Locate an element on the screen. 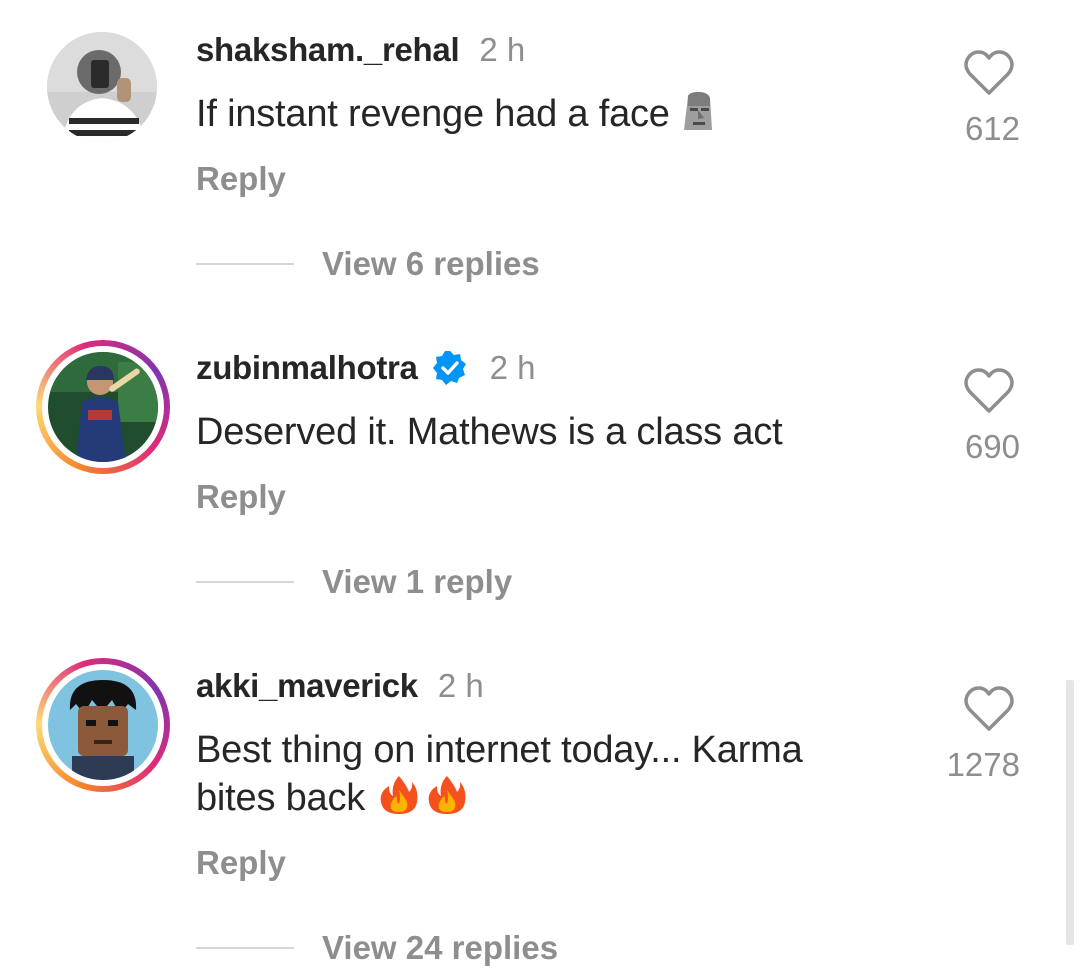 This screenshot has width=1080, height=980. comment-header: akki_maverick 2 h is located at coordinates (340, 686).